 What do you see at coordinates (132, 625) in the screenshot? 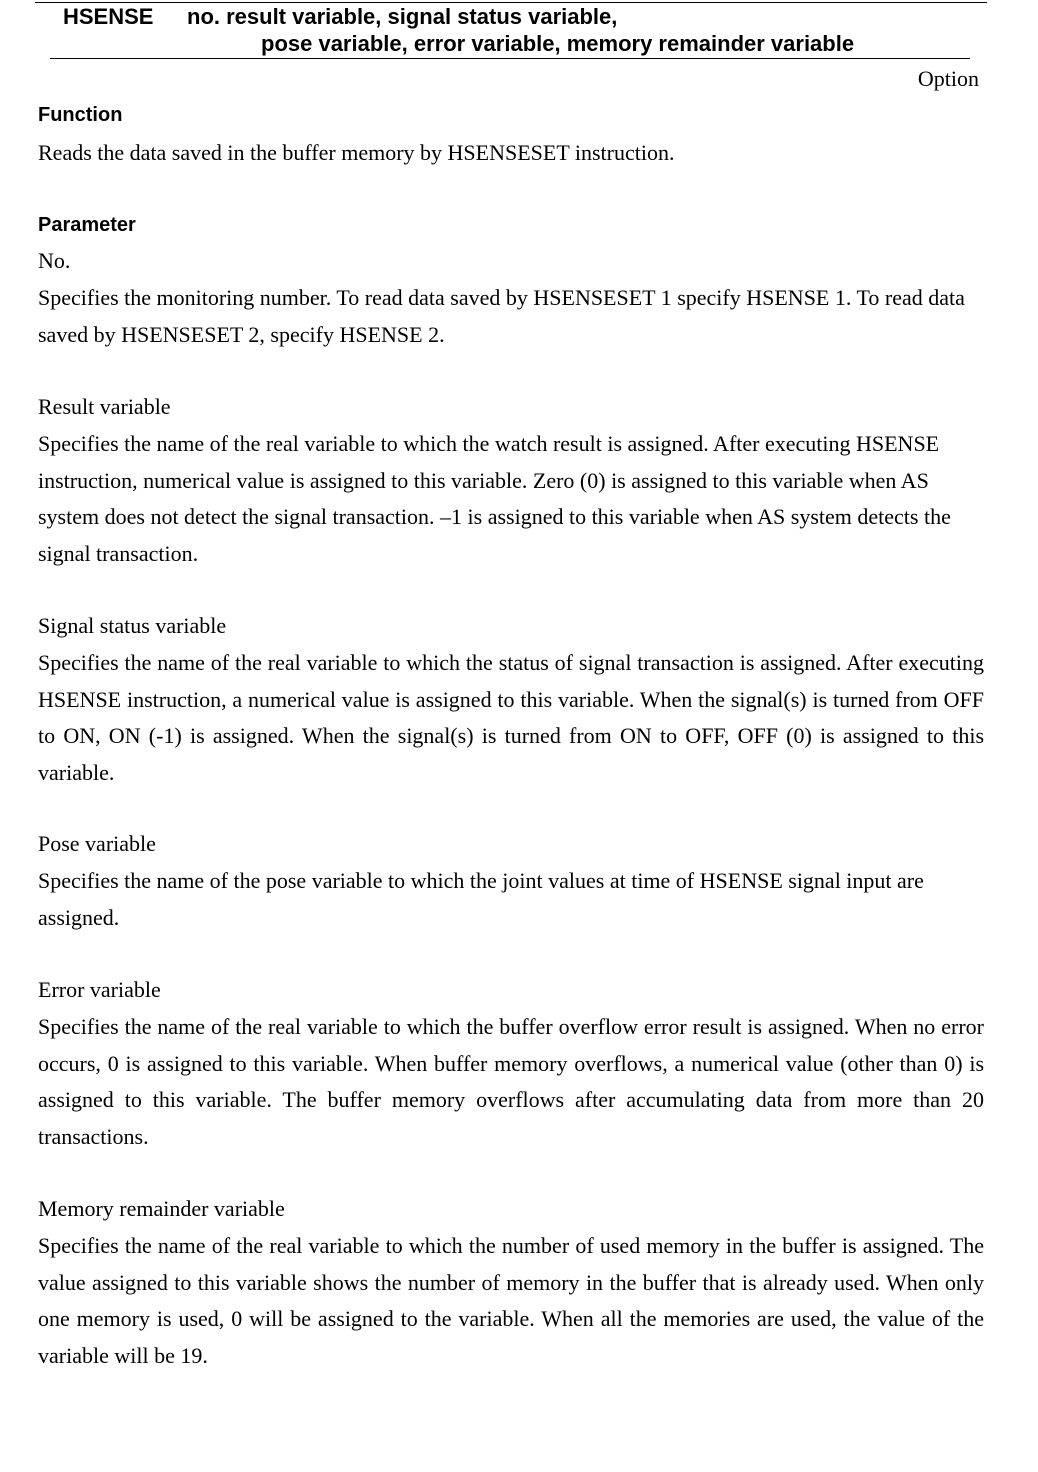
I see `param-title-signal-status-variable: Signal status variable` at bounding box center [132, 625].